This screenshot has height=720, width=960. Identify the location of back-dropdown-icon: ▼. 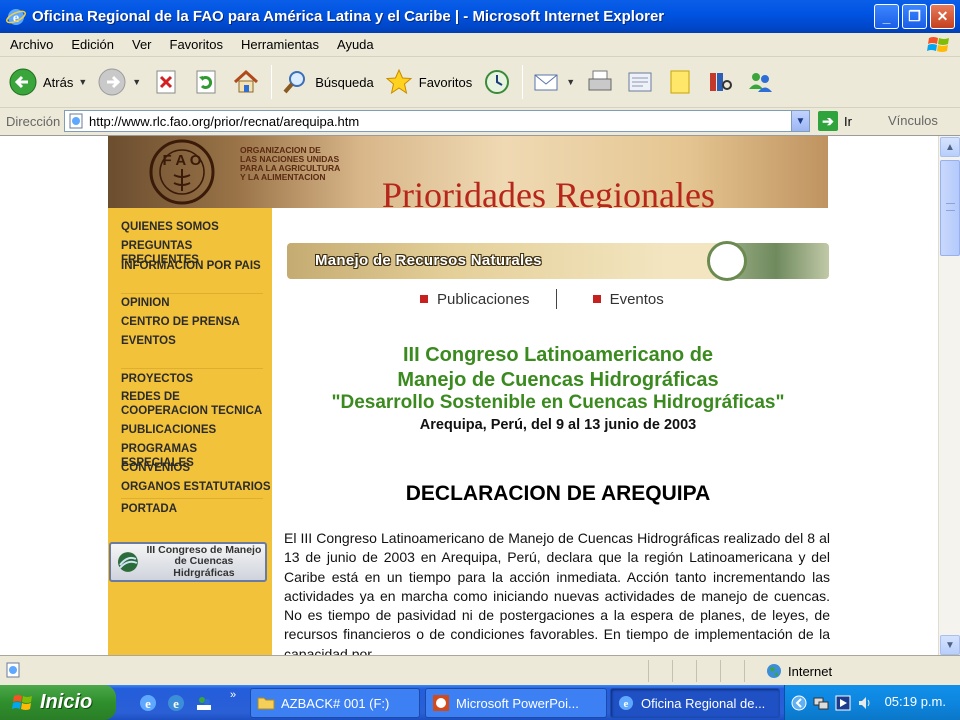
(82, 82).